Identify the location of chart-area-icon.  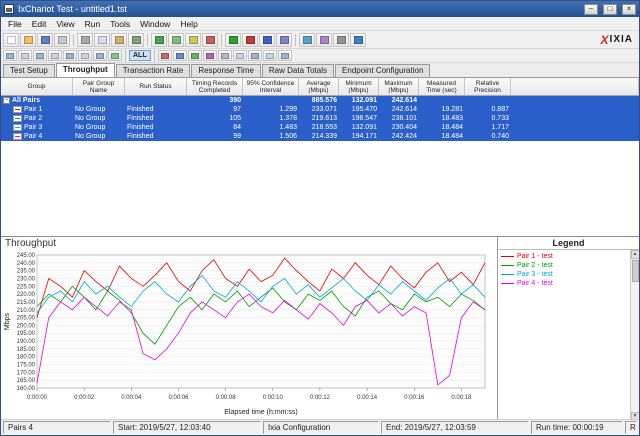
(194, 55).